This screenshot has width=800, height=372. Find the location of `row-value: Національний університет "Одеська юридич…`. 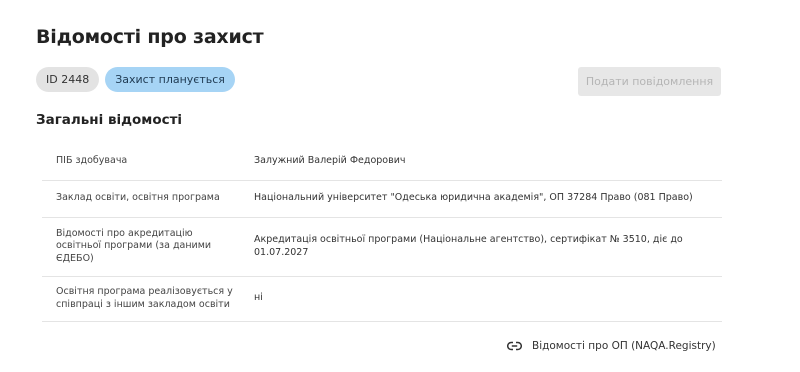

row-value: Національний університет "Одеська юридич… is located at coordinates (473, 198).